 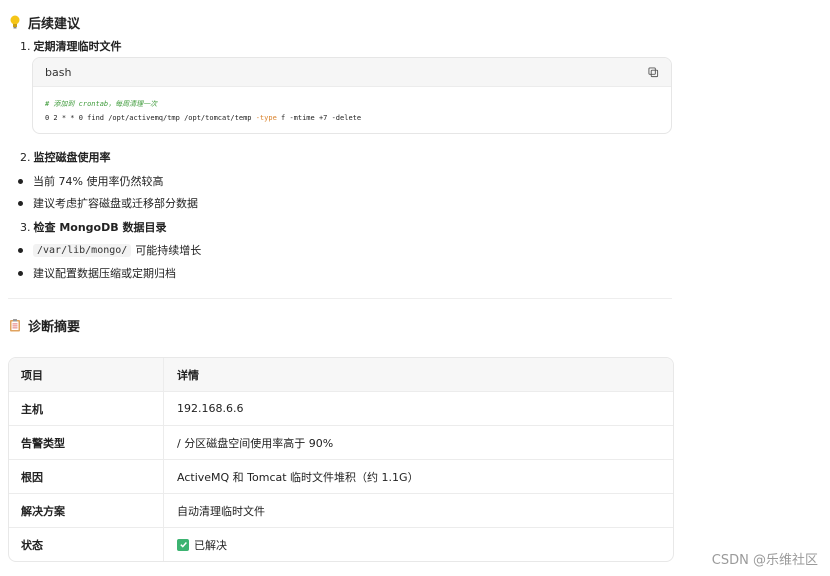 I want to click on ordered-item-label: 检查 MongoDB 数据目录, so click(x=100, y=227).